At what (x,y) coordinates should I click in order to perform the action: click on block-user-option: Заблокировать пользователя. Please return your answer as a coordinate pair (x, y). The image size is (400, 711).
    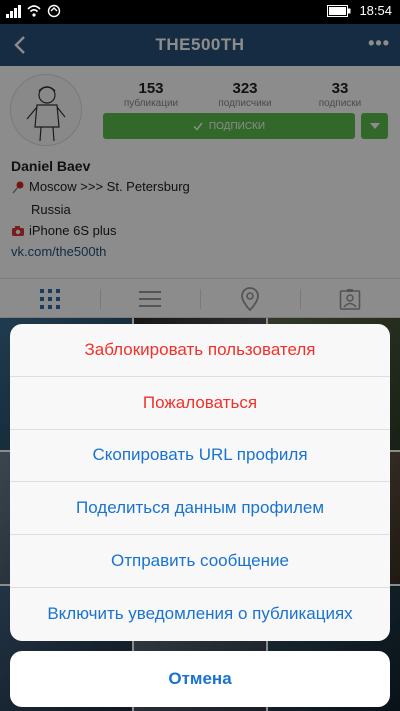
    Looking at the image, I should click on (200, 350).